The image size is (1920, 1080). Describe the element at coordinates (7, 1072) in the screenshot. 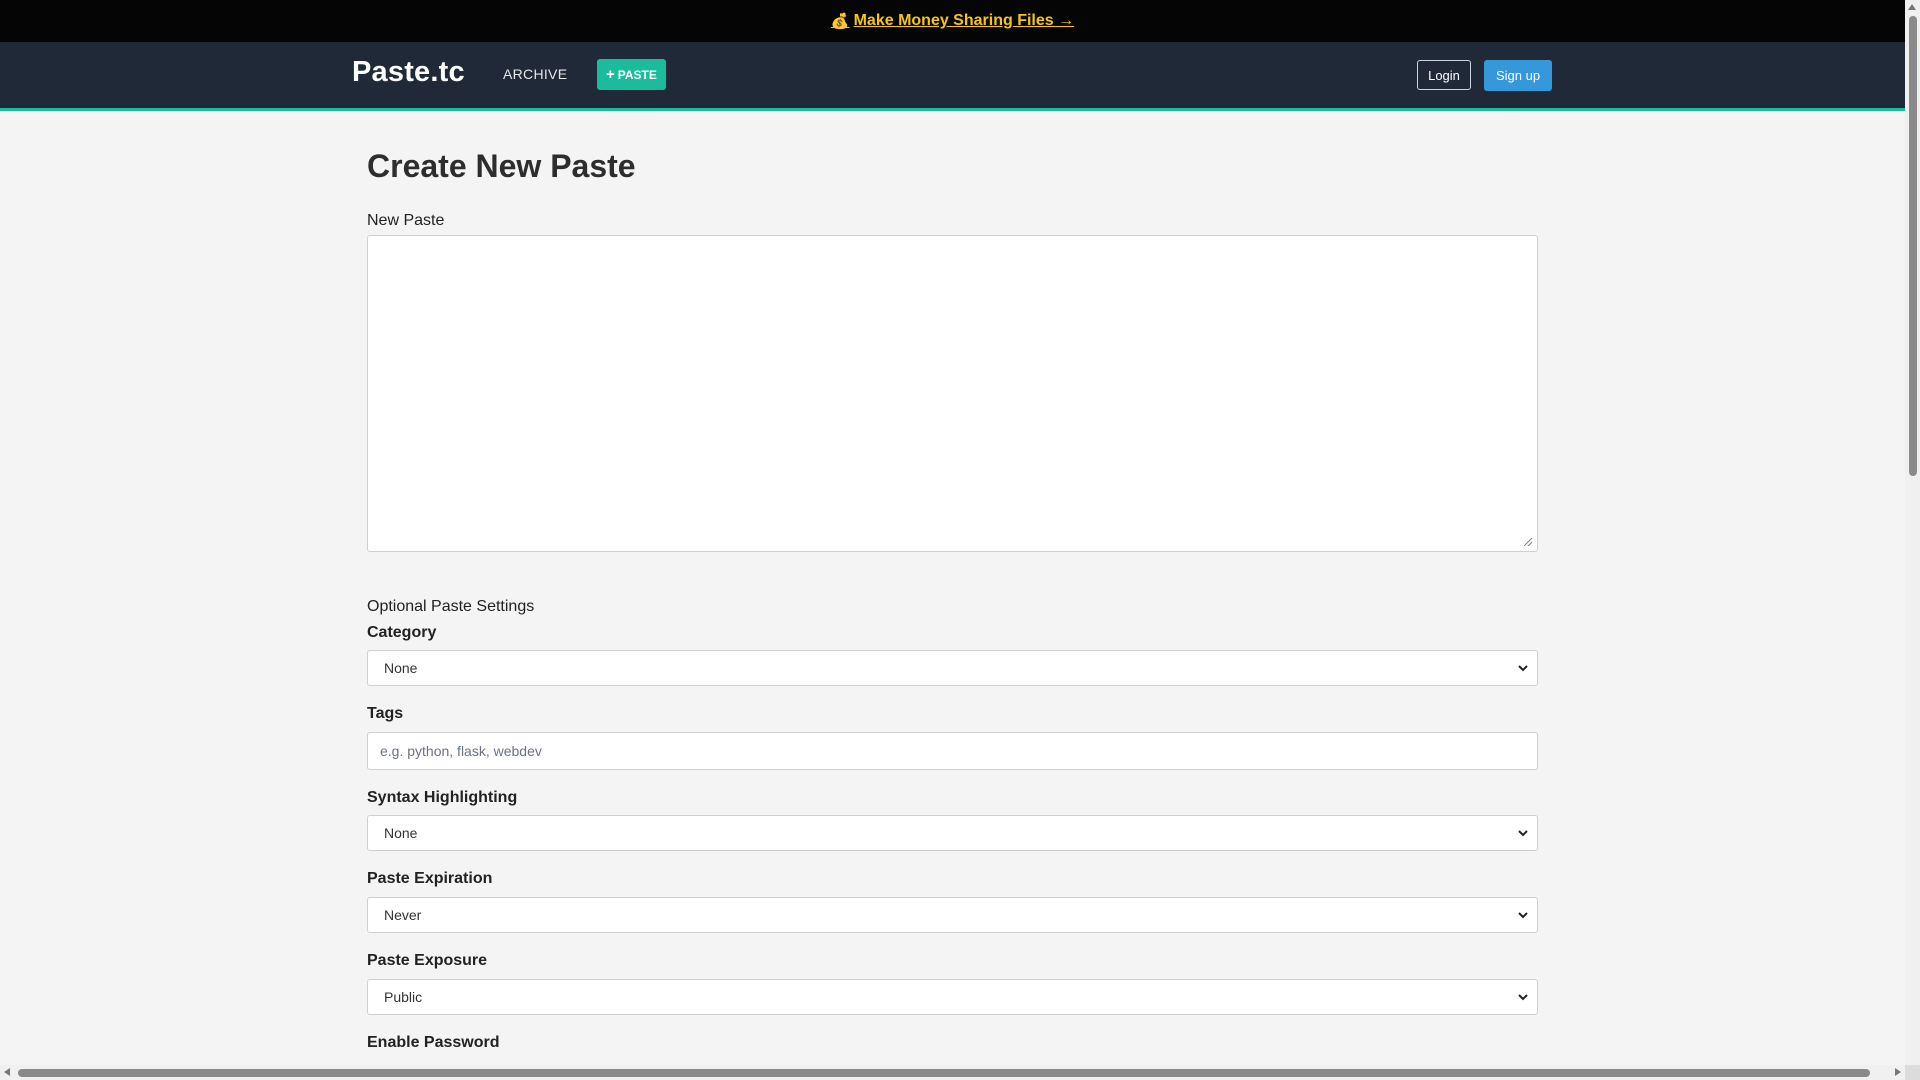

I see `scroll-left-icon` at that location.